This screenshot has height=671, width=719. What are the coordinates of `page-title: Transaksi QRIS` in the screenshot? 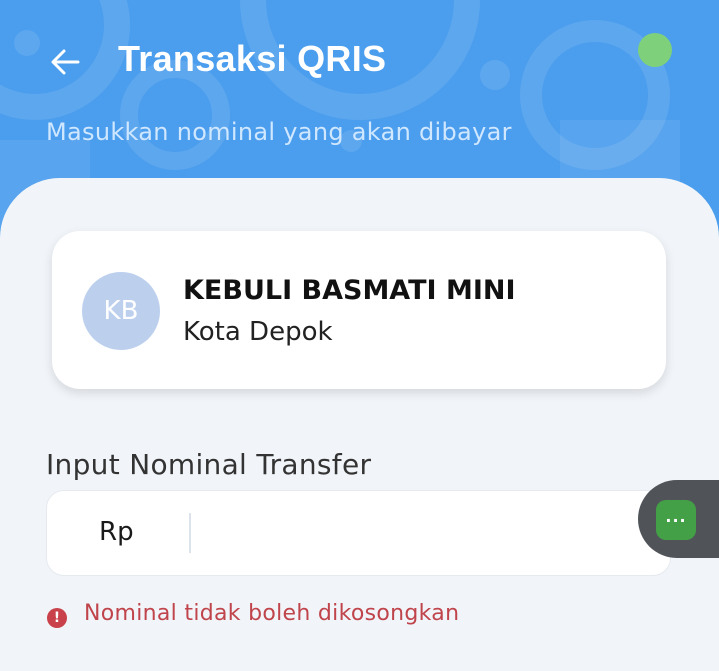 It's located at (252, 58).